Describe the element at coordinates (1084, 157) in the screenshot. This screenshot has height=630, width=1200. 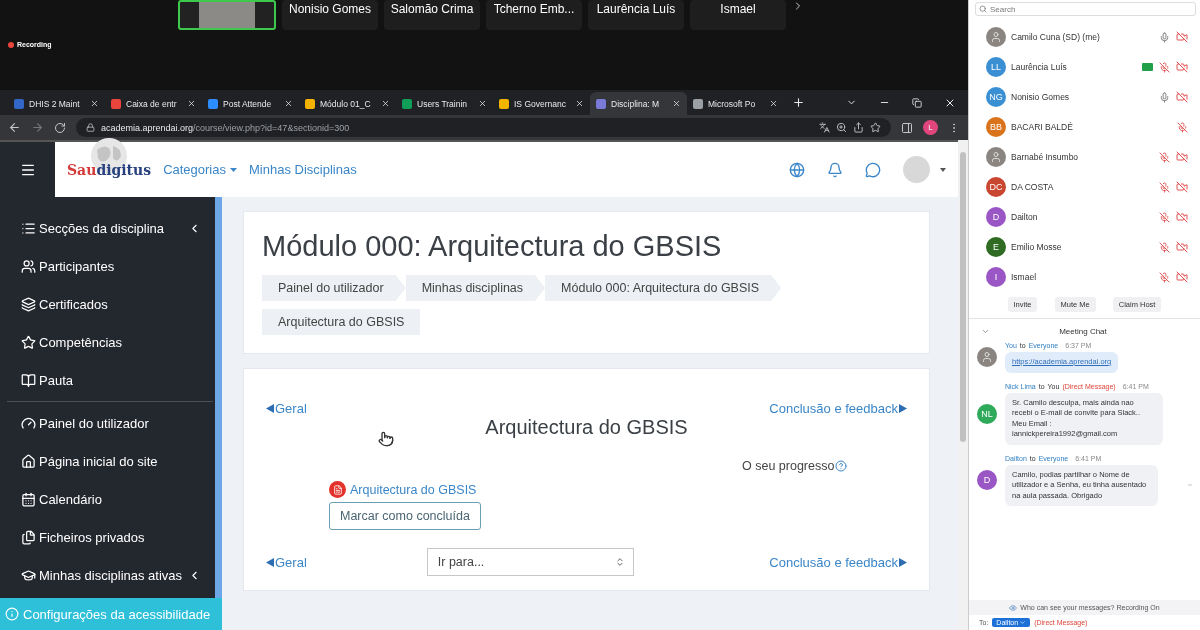
I see `participant-row: Barnabé Insumbo` at that location.